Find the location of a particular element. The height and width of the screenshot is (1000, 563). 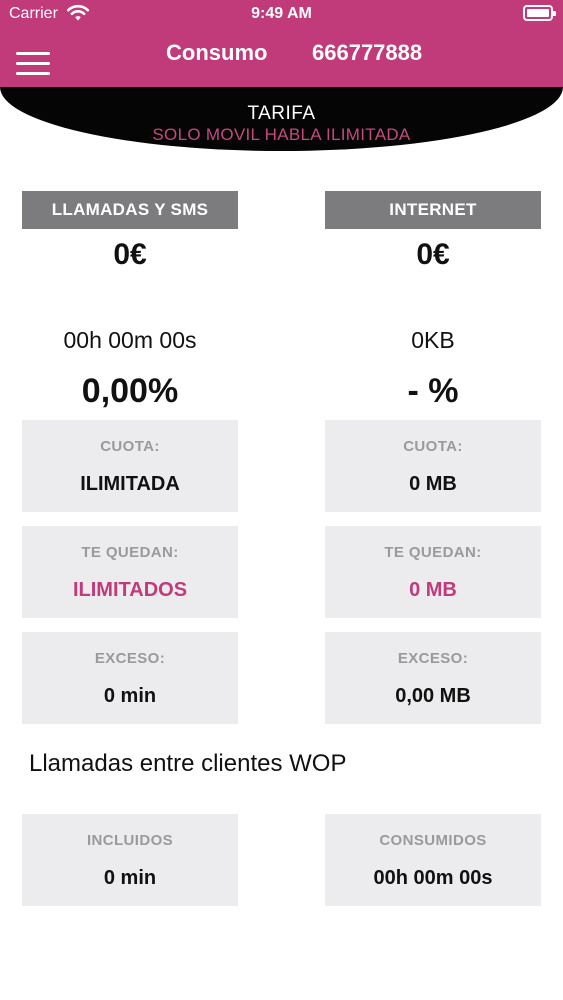

calls-percent: 0,00% is located at coordinates (130, 391).